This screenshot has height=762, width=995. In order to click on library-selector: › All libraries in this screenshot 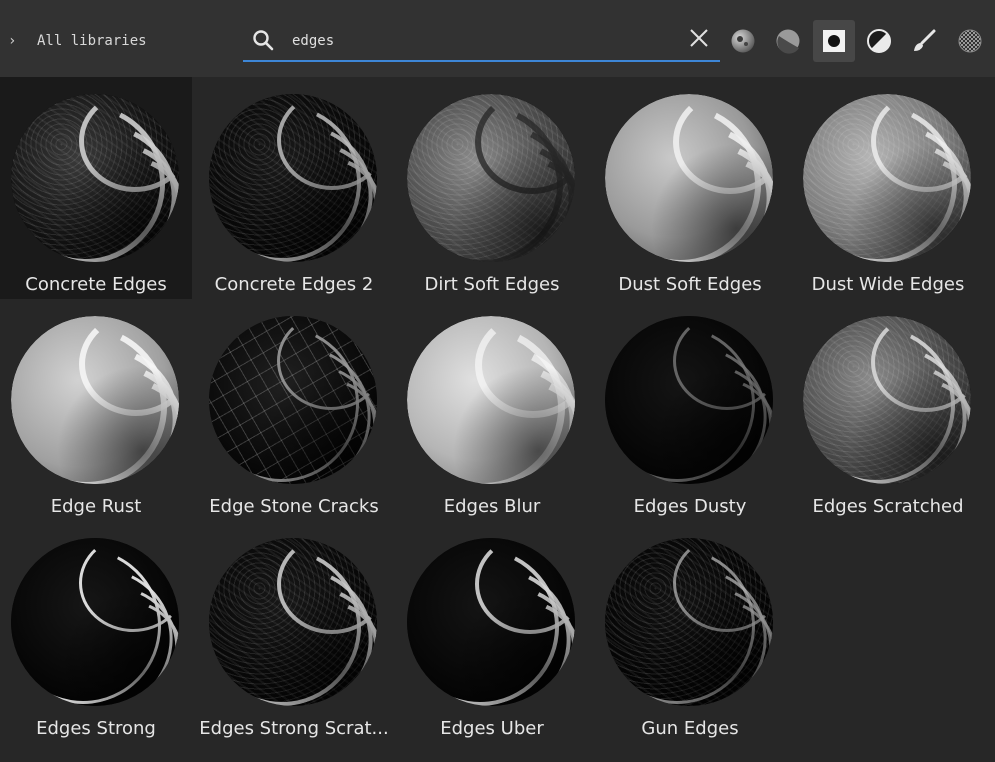, I will do `click(85, 41)`.